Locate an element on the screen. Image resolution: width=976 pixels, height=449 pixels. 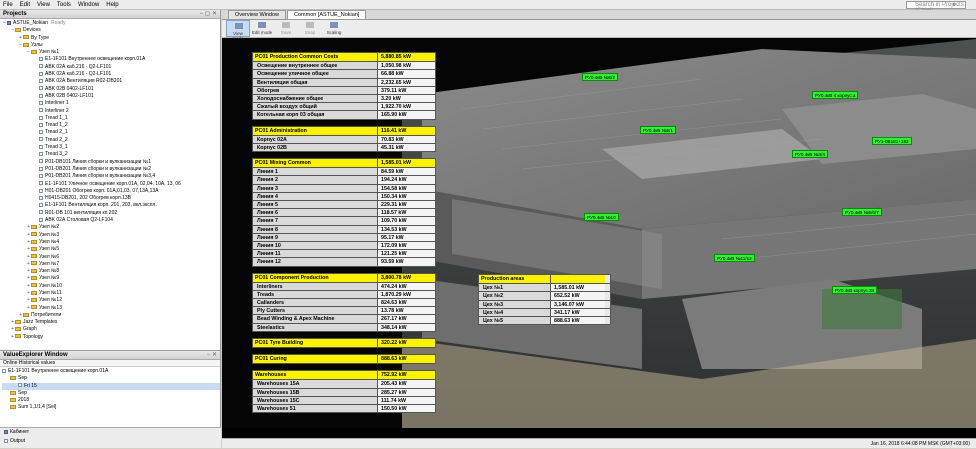
device-tag: РУ0.4кВ №5/6/7 is located at coordinates (862, 212).